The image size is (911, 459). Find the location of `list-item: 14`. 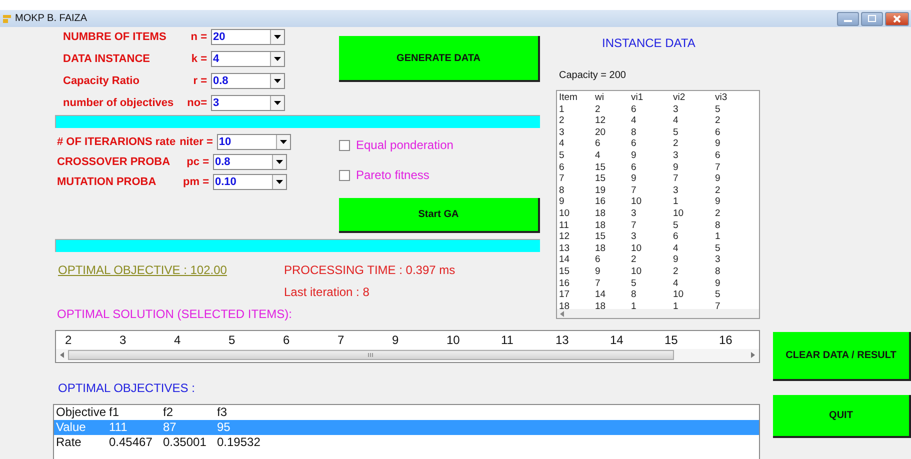

list-item: 14 is located at coordinates (617, 340).